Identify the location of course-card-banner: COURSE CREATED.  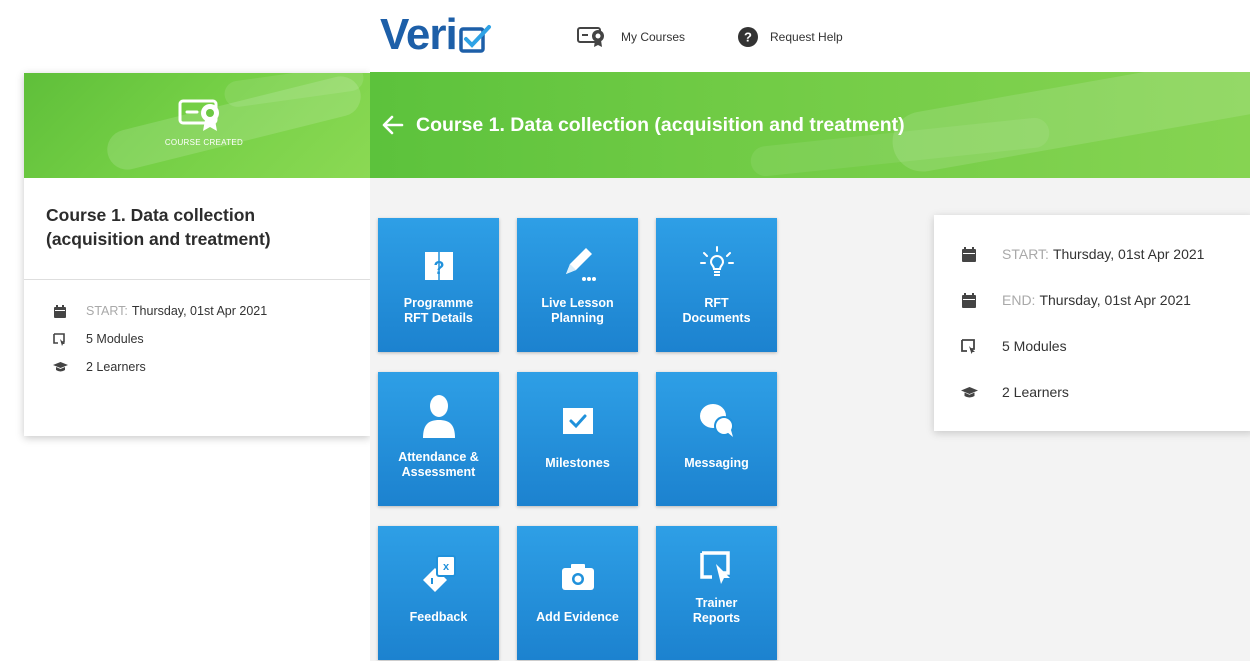
(197, 125).